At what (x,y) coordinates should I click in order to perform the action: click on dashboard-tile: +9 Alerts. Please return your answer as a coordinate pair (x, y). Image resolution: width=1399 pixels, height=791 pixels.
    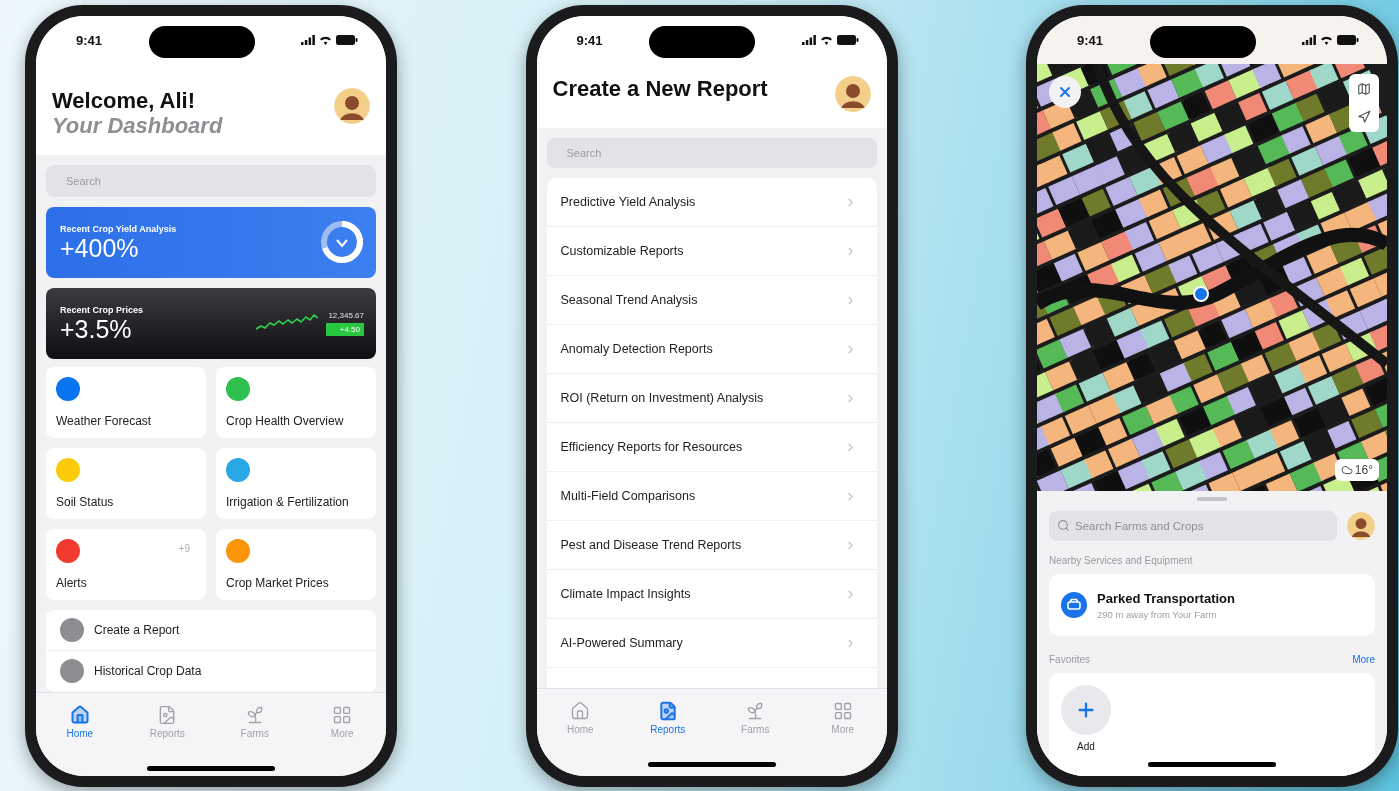
    Looking at the image, I should click on (126, 564).